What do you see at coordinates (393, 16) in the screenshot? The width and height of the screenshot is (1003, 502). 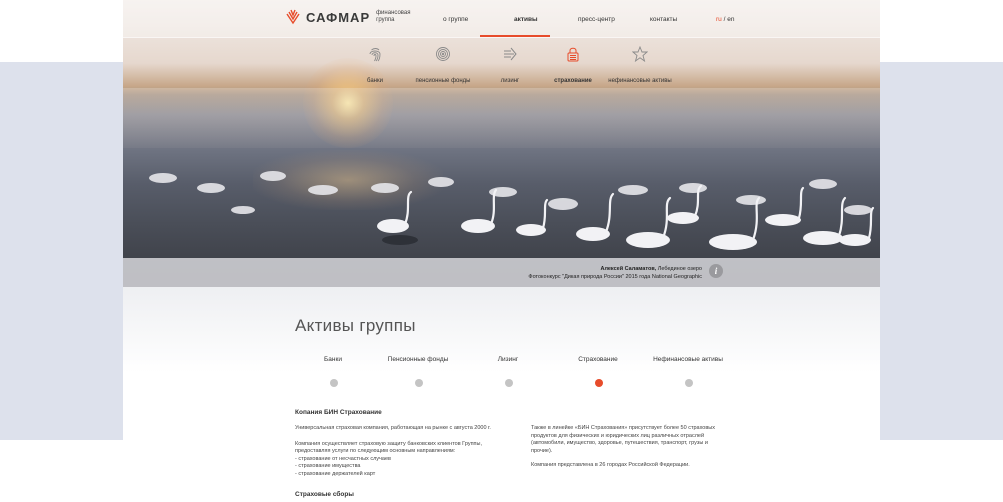 I see `brand-subtitle: финансовая группа` at bounding box center [393, 16].